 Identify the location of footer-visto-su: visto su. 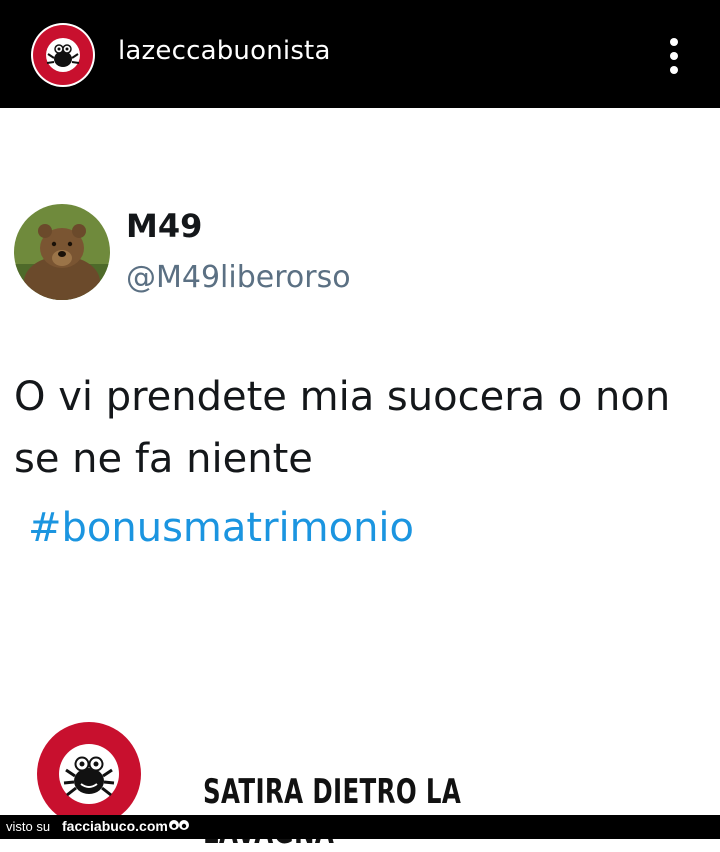
(28, 826).